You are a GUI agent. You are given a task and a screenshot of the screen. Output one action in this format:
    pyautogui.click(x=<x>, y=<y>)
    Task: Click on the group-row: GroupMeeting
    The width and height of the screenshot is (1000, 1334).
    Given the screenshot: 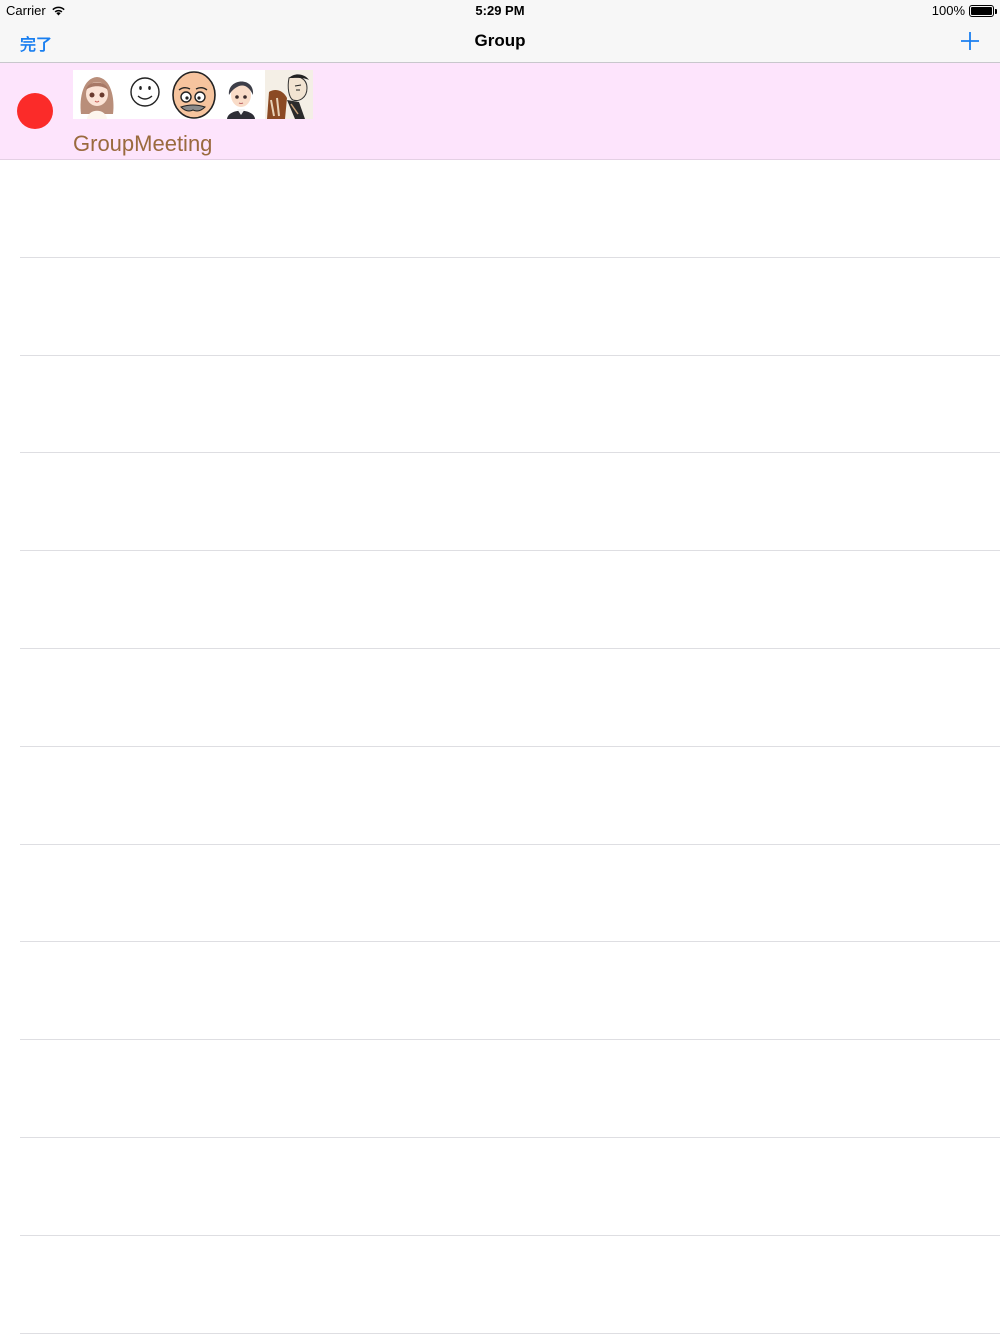 What is the action you would take?
    pyautogui.click(x=500, y=111)
    